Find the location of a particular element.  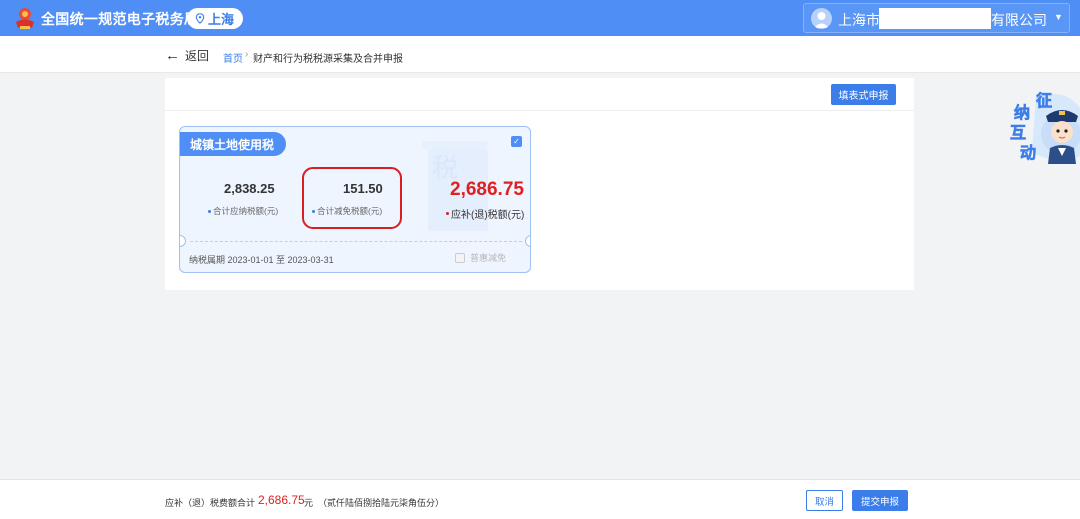

ticket-notch-left is located at coordinates (183, 241).